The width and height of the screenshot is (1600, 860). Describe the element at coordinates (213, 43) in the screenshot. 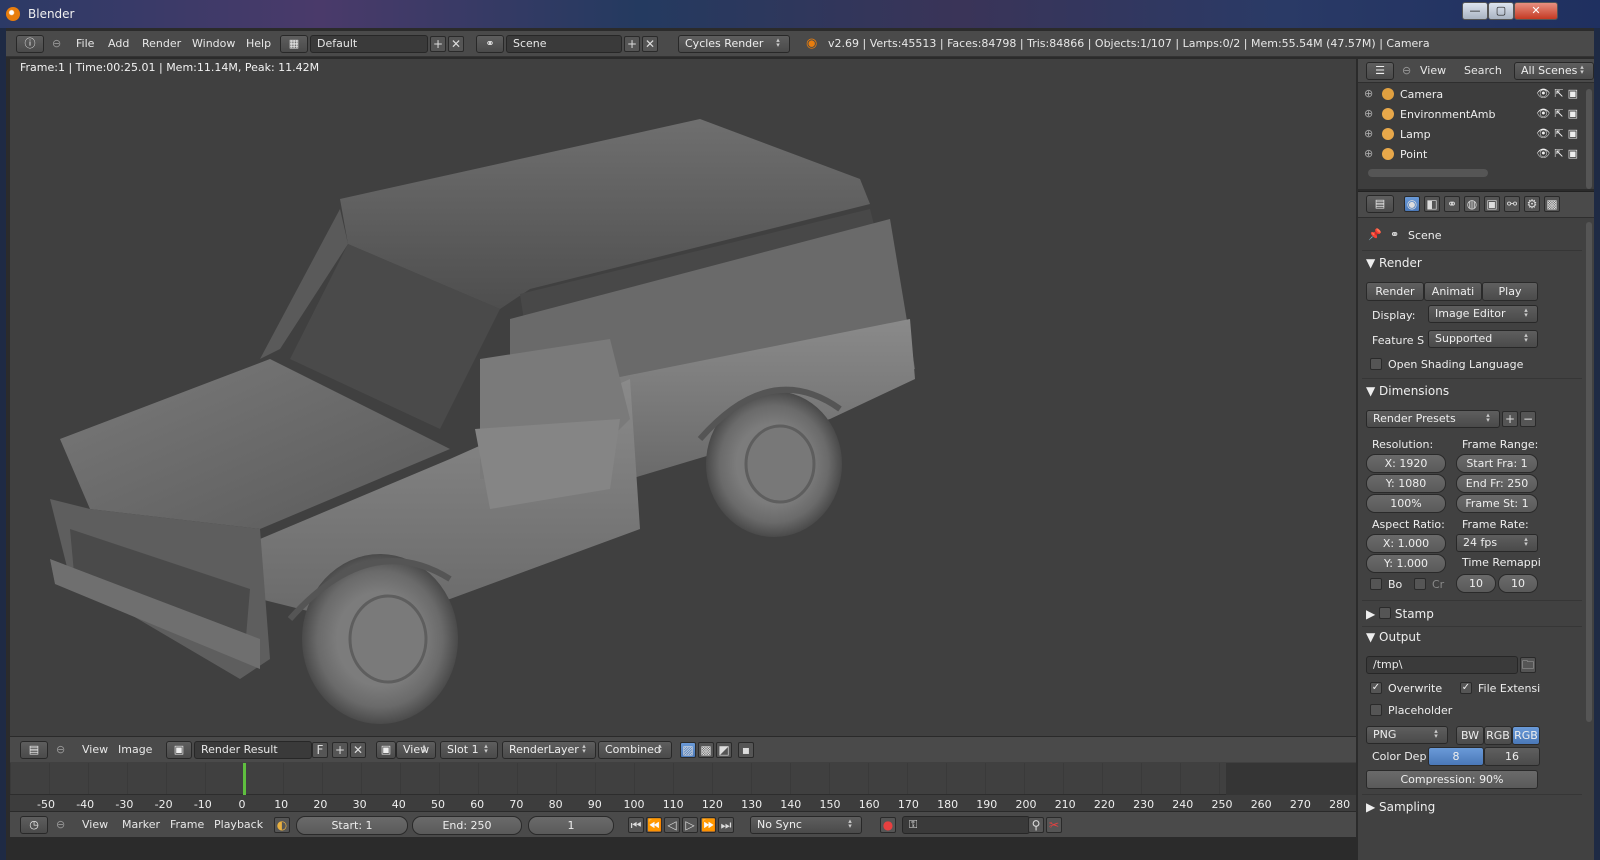

I see `menu-window: Window` at that location.